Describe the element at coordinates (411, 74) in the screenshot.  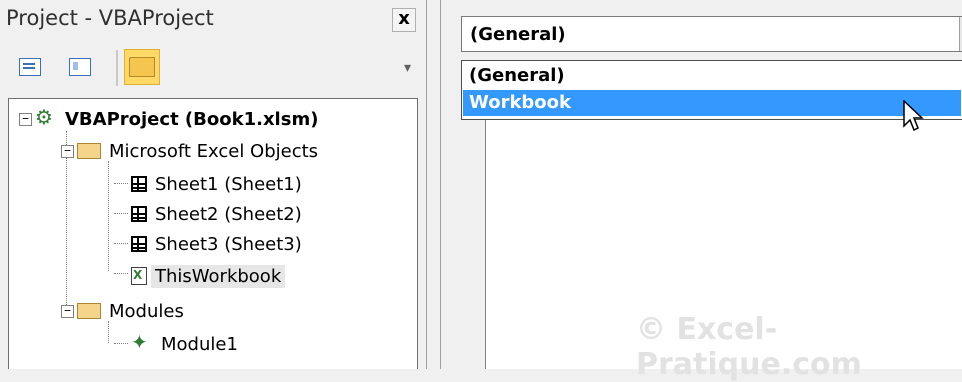
I see `toolbar-overflow-icon: ▾` at that location.